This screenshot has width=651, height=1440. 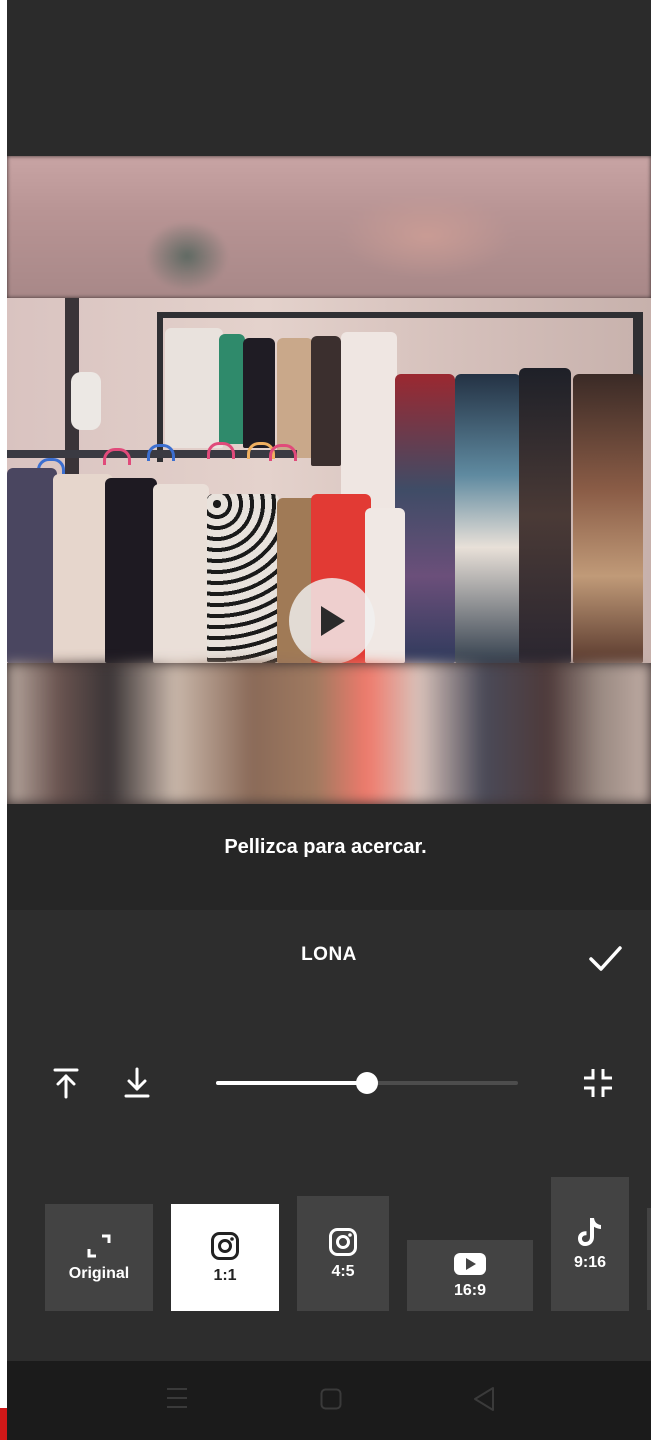 I want to click on pinch-zoom-hint: Pellizca para acercar., so click(x=325, y=847).